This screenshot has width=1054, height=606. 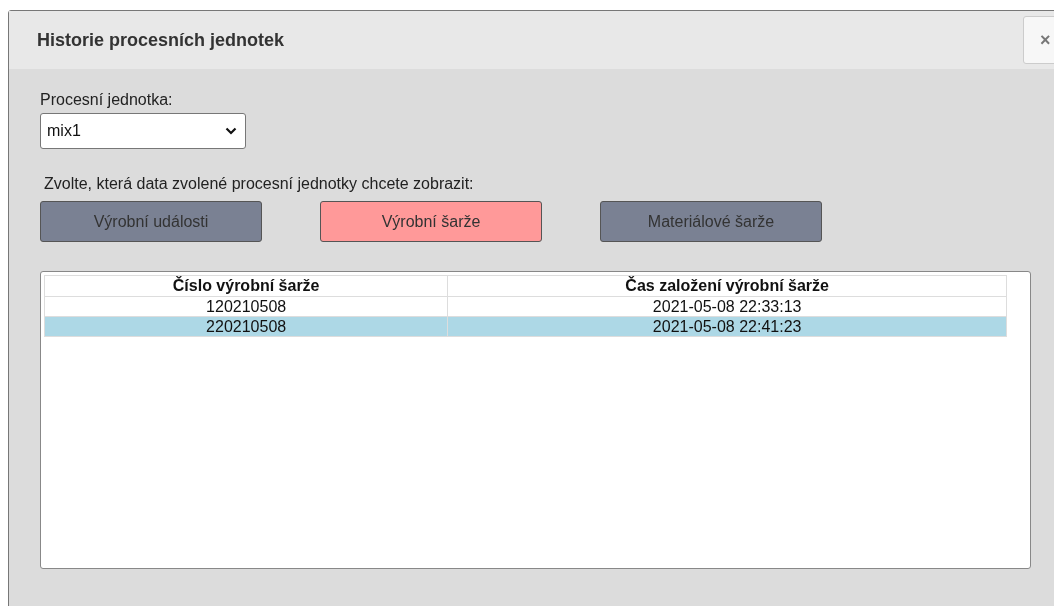 What do you see at coordinates (246, 286) in the screenshot?
I see `column-header: Číslo výrobní šarže` at bounding box center [246, 286].